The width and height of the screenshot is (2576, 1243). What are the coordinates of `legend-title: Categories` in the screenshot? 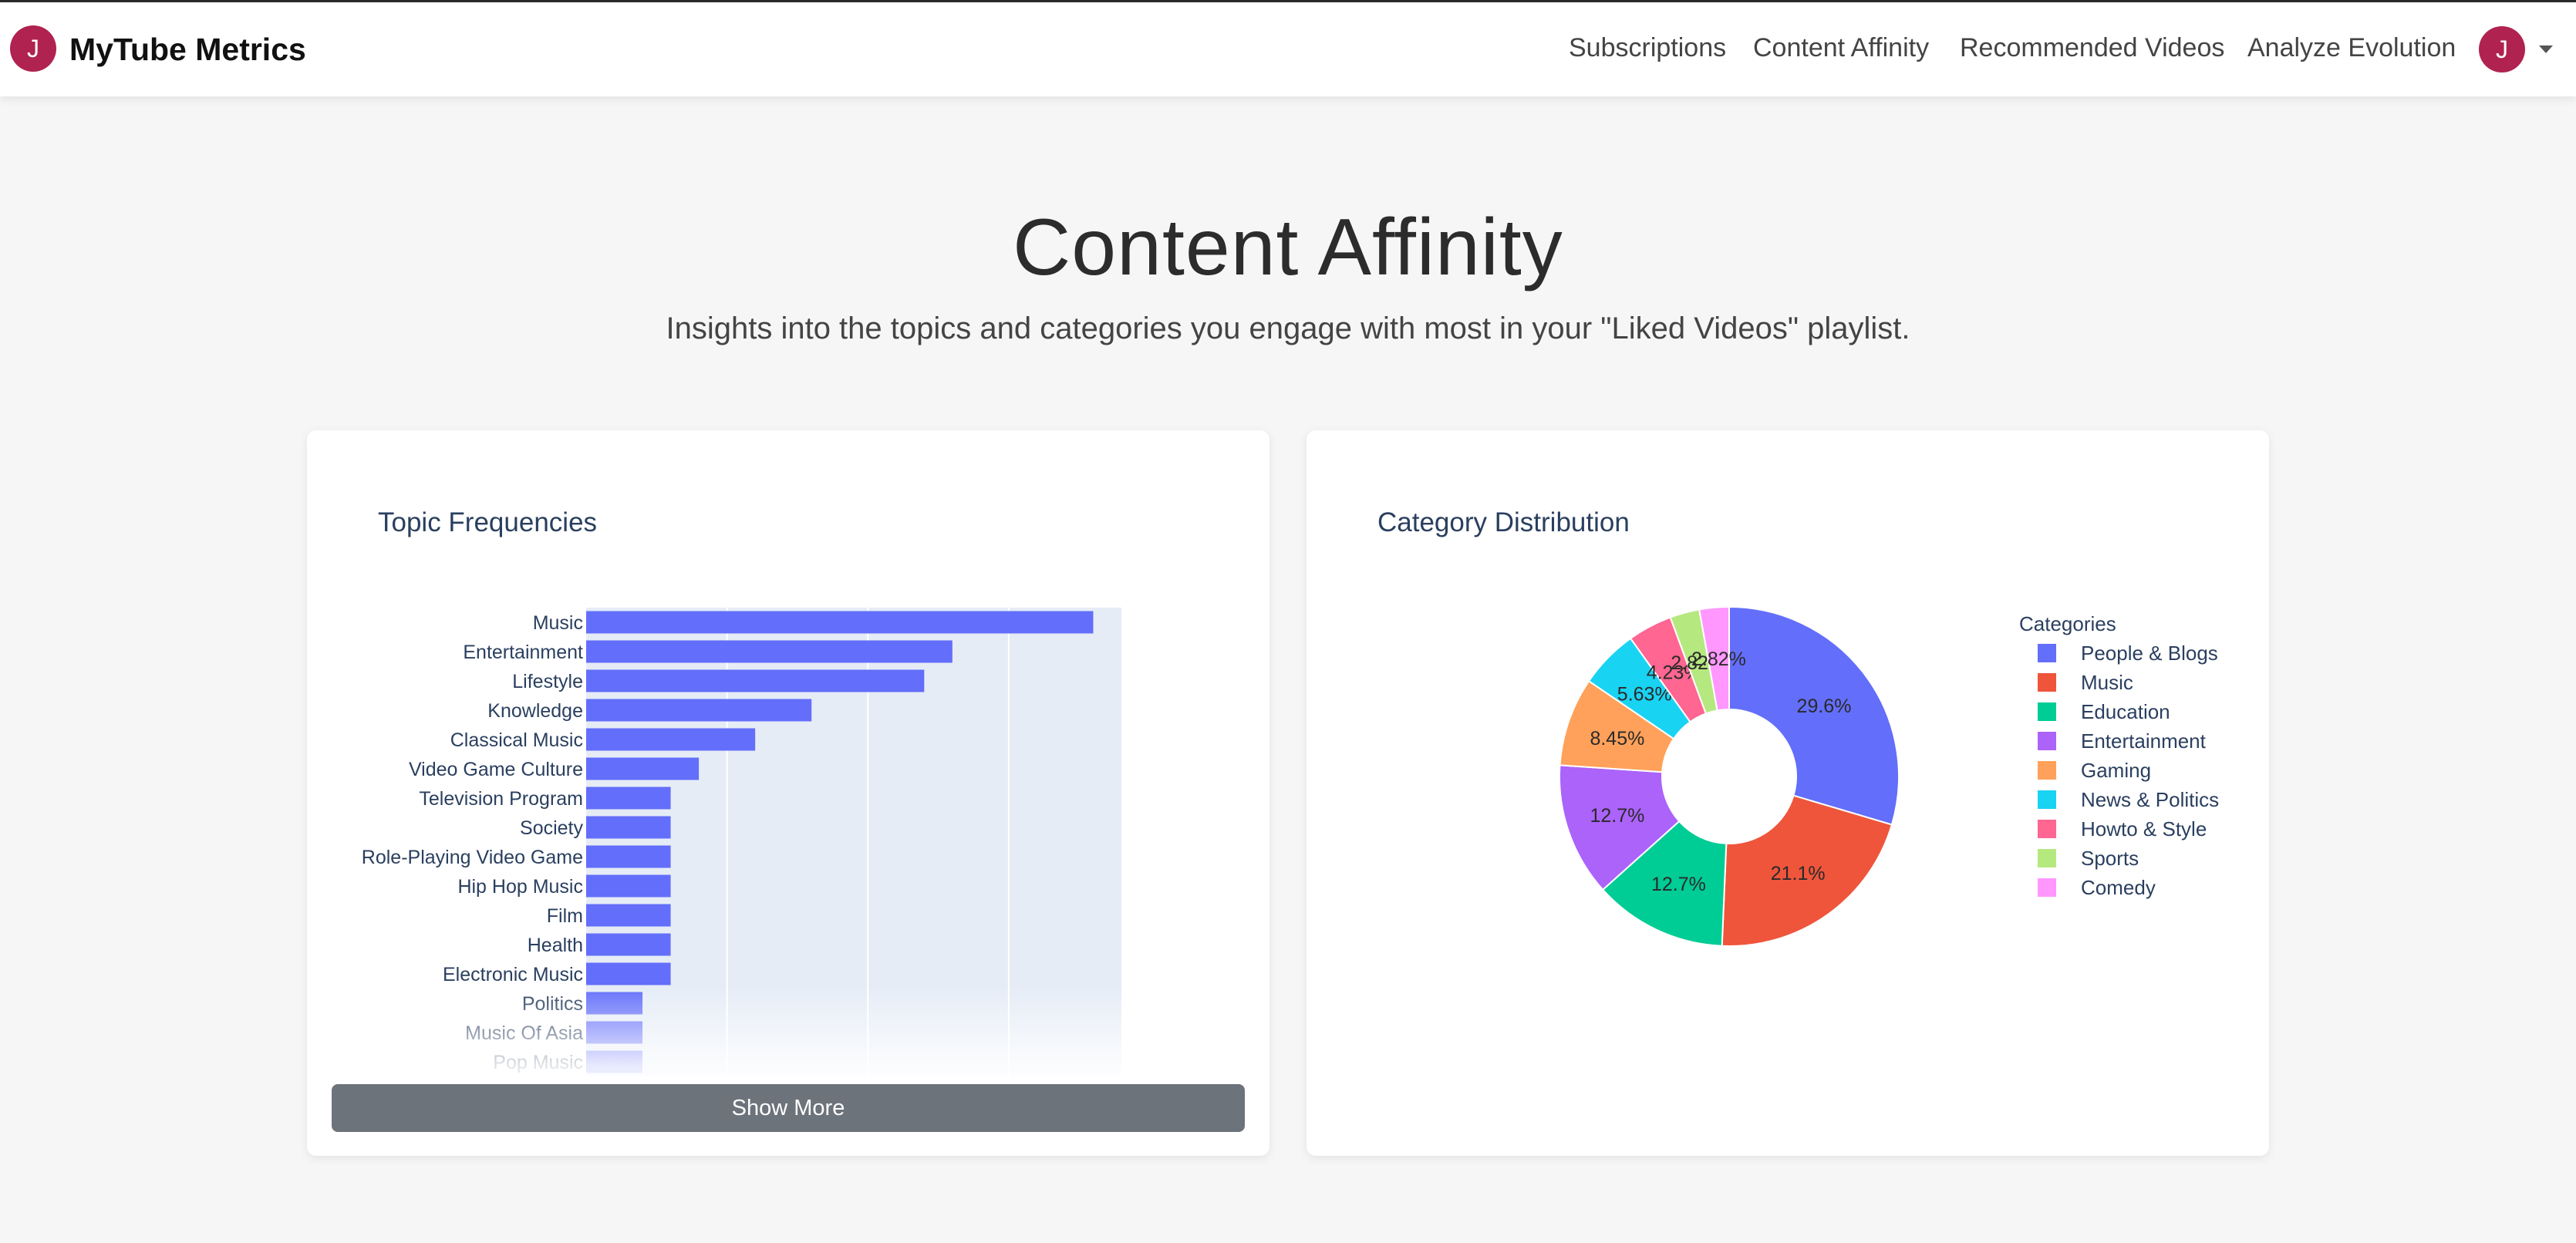 It's located at (2067, 624).